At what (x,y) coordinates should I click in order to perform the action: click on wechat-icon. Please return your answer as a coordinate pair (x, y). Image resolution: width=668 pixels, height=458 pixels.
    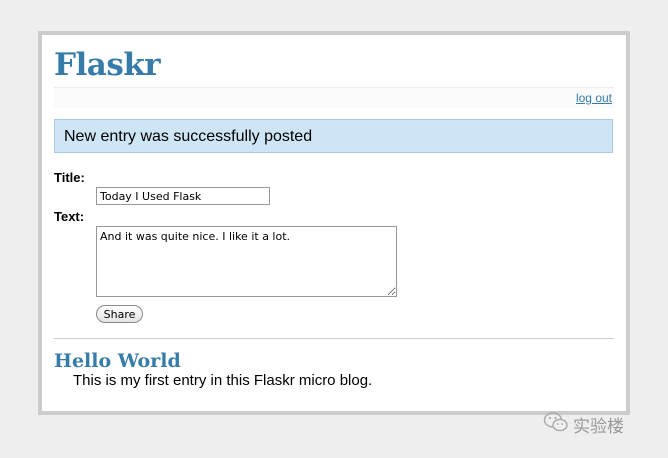
    Looking at the image, I should click on (556, 424).